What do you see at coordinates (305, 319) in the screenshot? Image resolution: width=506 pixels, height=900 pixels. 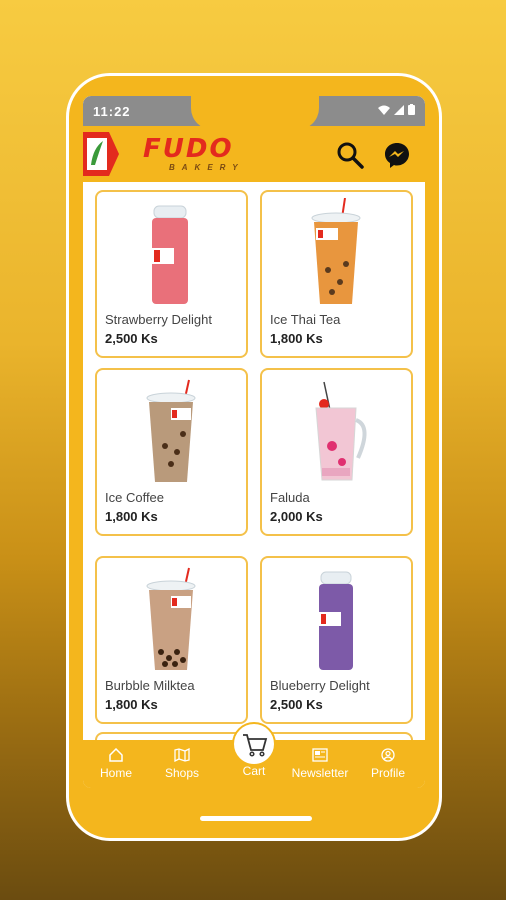 I see `product-name: Ice Thai Tea` at bounding box center [305, 319].